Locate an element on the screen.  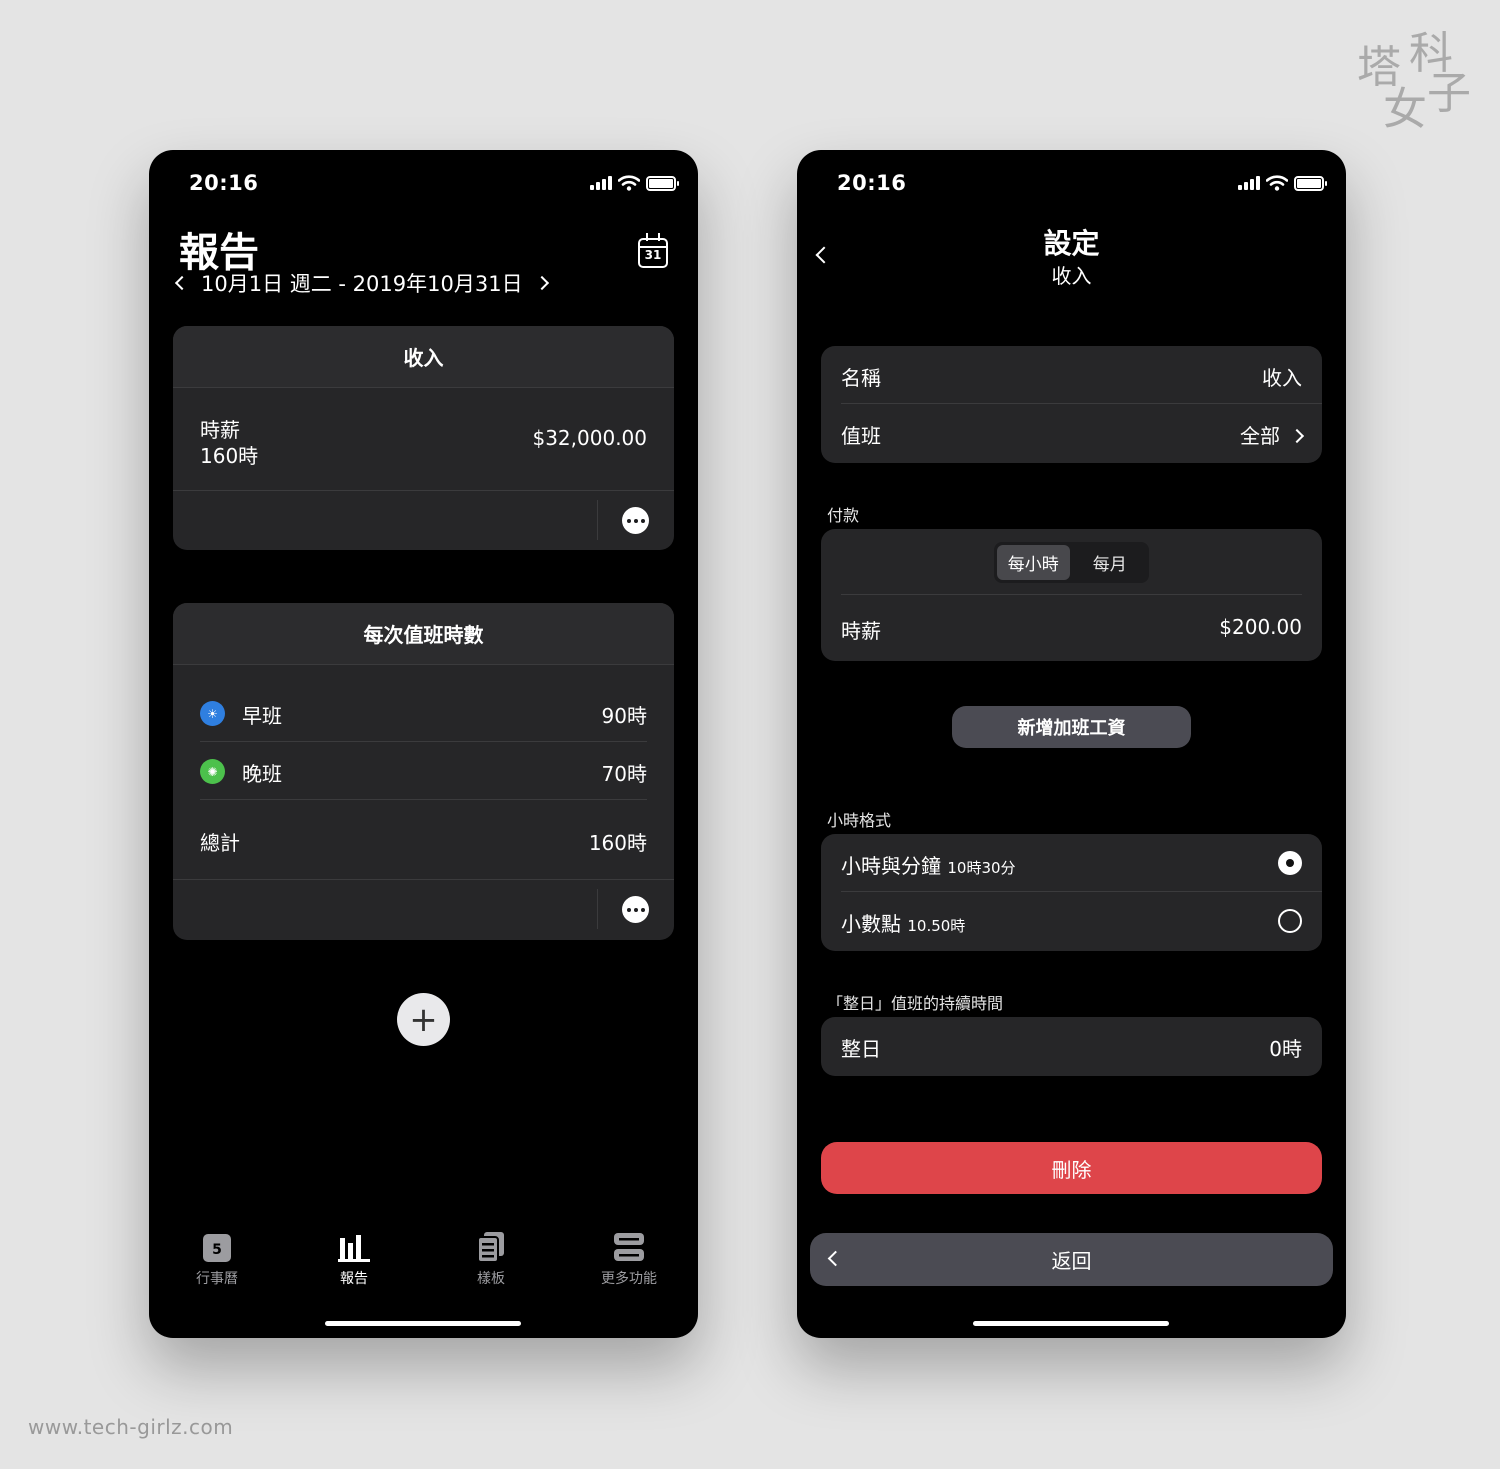
page-title: 設定 is located at coordinates (1071, 243).